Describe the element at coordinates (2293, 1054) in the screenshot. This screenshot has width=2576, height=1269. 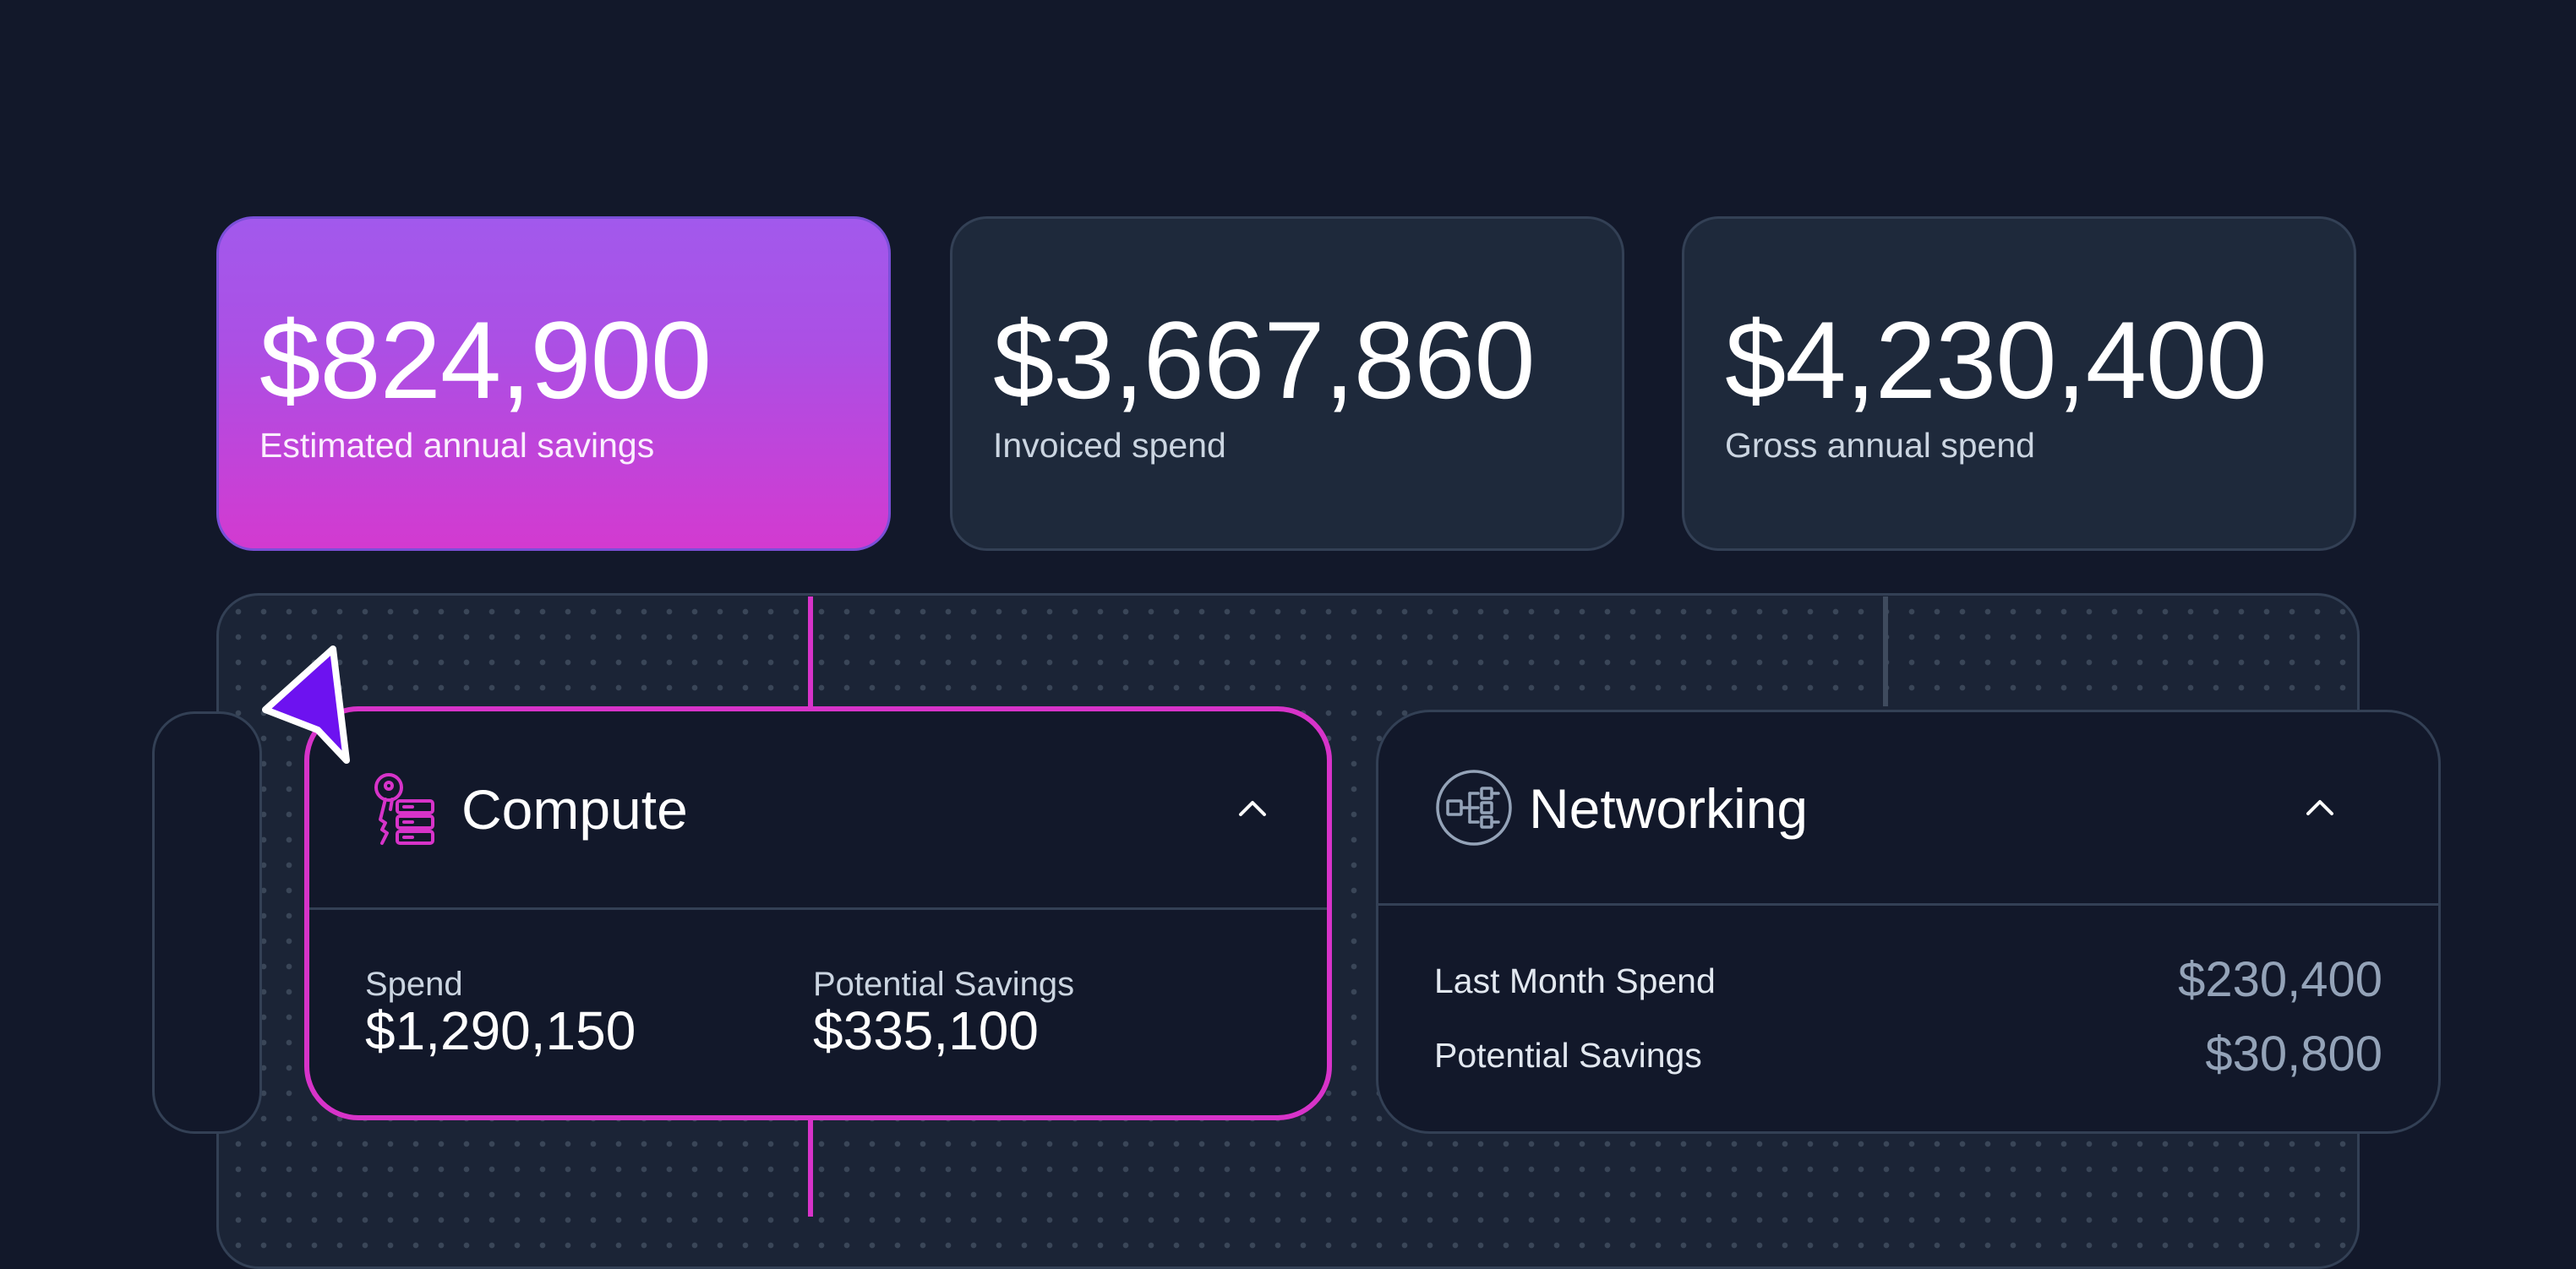
I see `potential-savings-value: $30,800` at that location.